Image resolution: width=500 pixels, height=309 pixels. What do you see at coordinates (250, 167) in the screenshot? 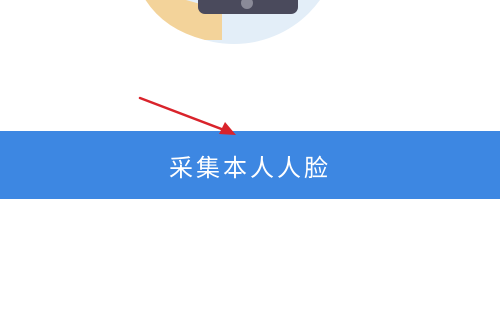
I see `capture-face-button-label: 采集本人人脸` at bounding box center [250, 167].